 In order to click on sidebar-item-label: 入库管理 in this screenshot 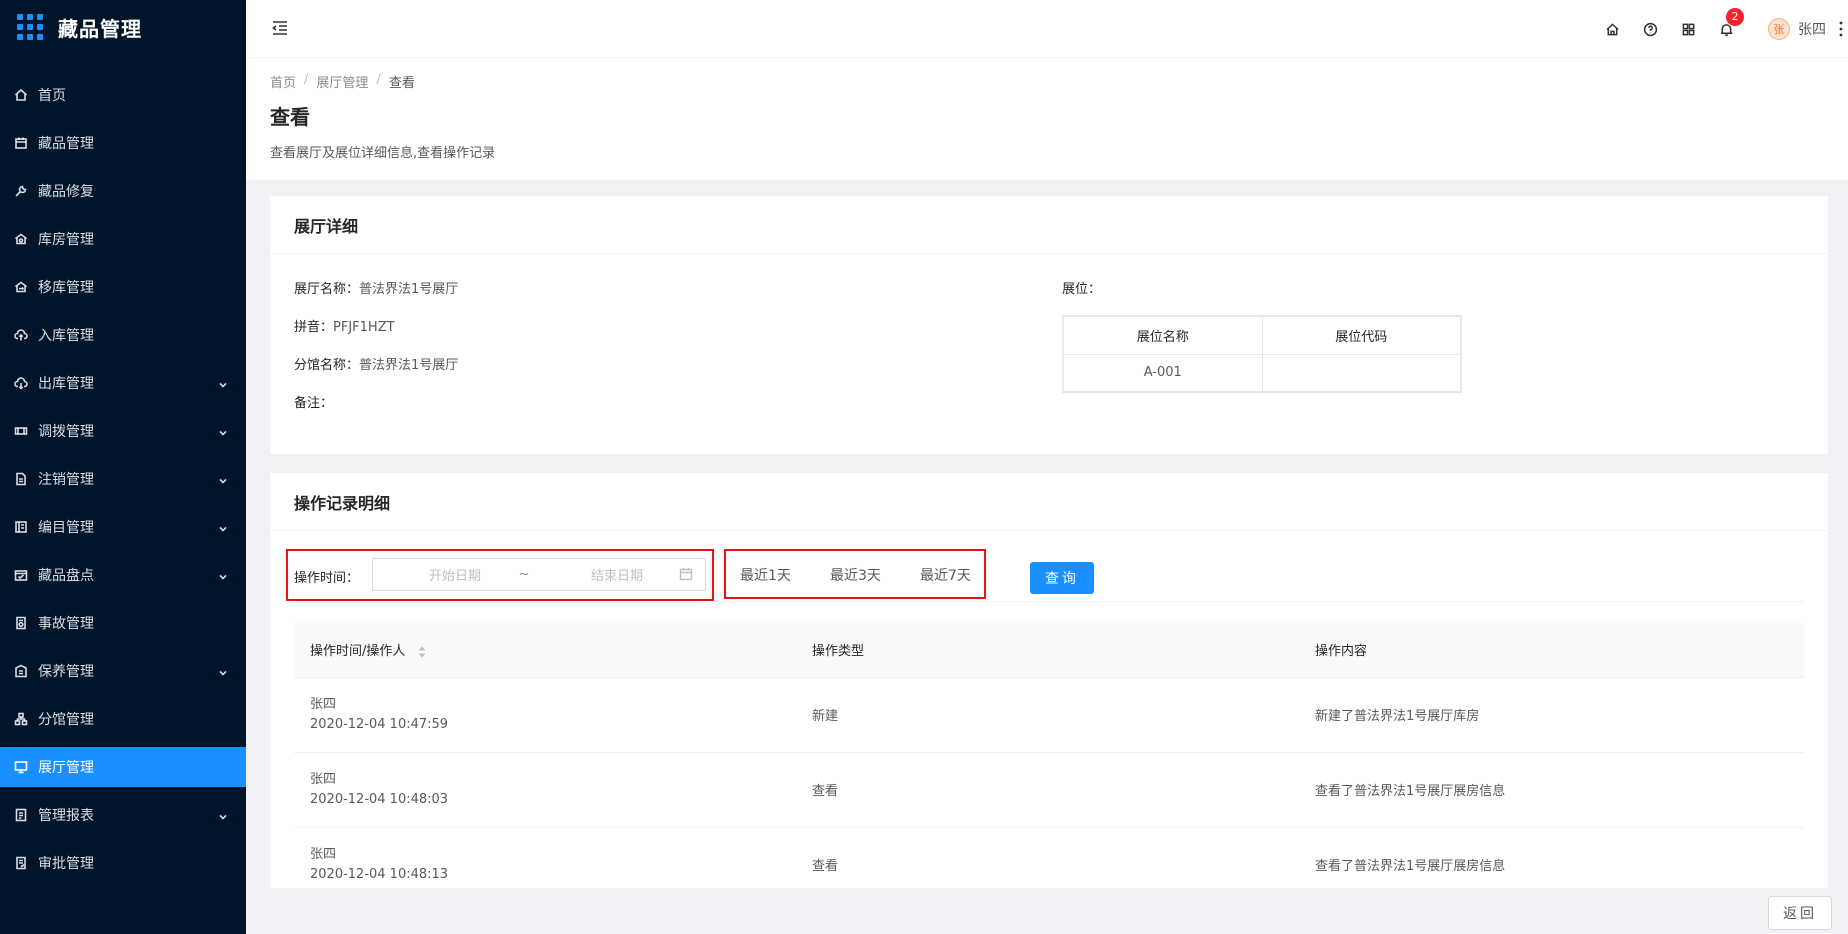, I will do `click(66, 336)`.